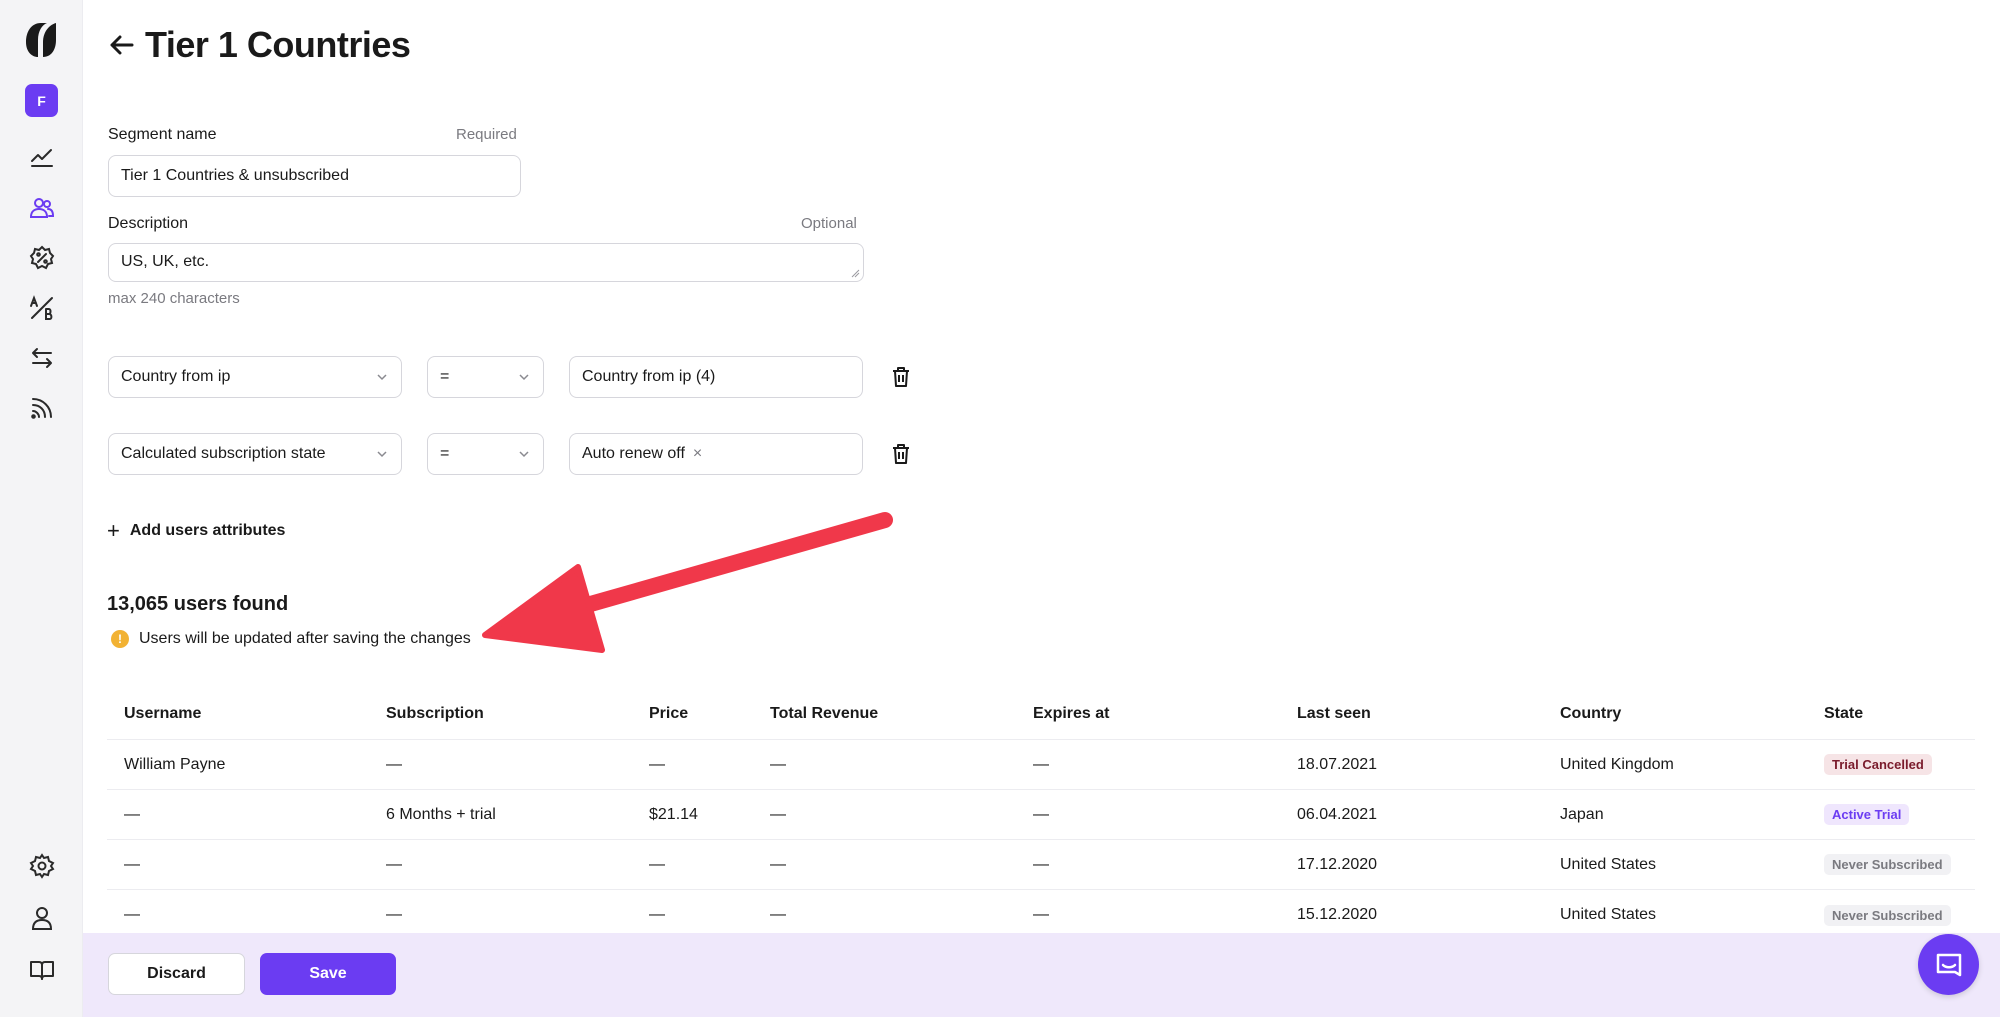 Image resolution: width=2000 pixels, height=1017 pixels. Describe the element at coordinates (223, 453) in the screenshot. I see `filter-attribute-value: Calculated subscription state` at that location.